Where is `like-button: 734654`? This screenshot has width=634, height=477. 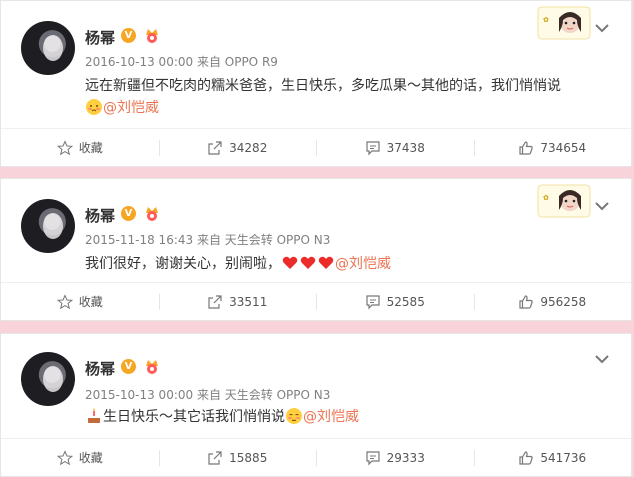
like-button: 734654 is located at coordinates (552, 147).